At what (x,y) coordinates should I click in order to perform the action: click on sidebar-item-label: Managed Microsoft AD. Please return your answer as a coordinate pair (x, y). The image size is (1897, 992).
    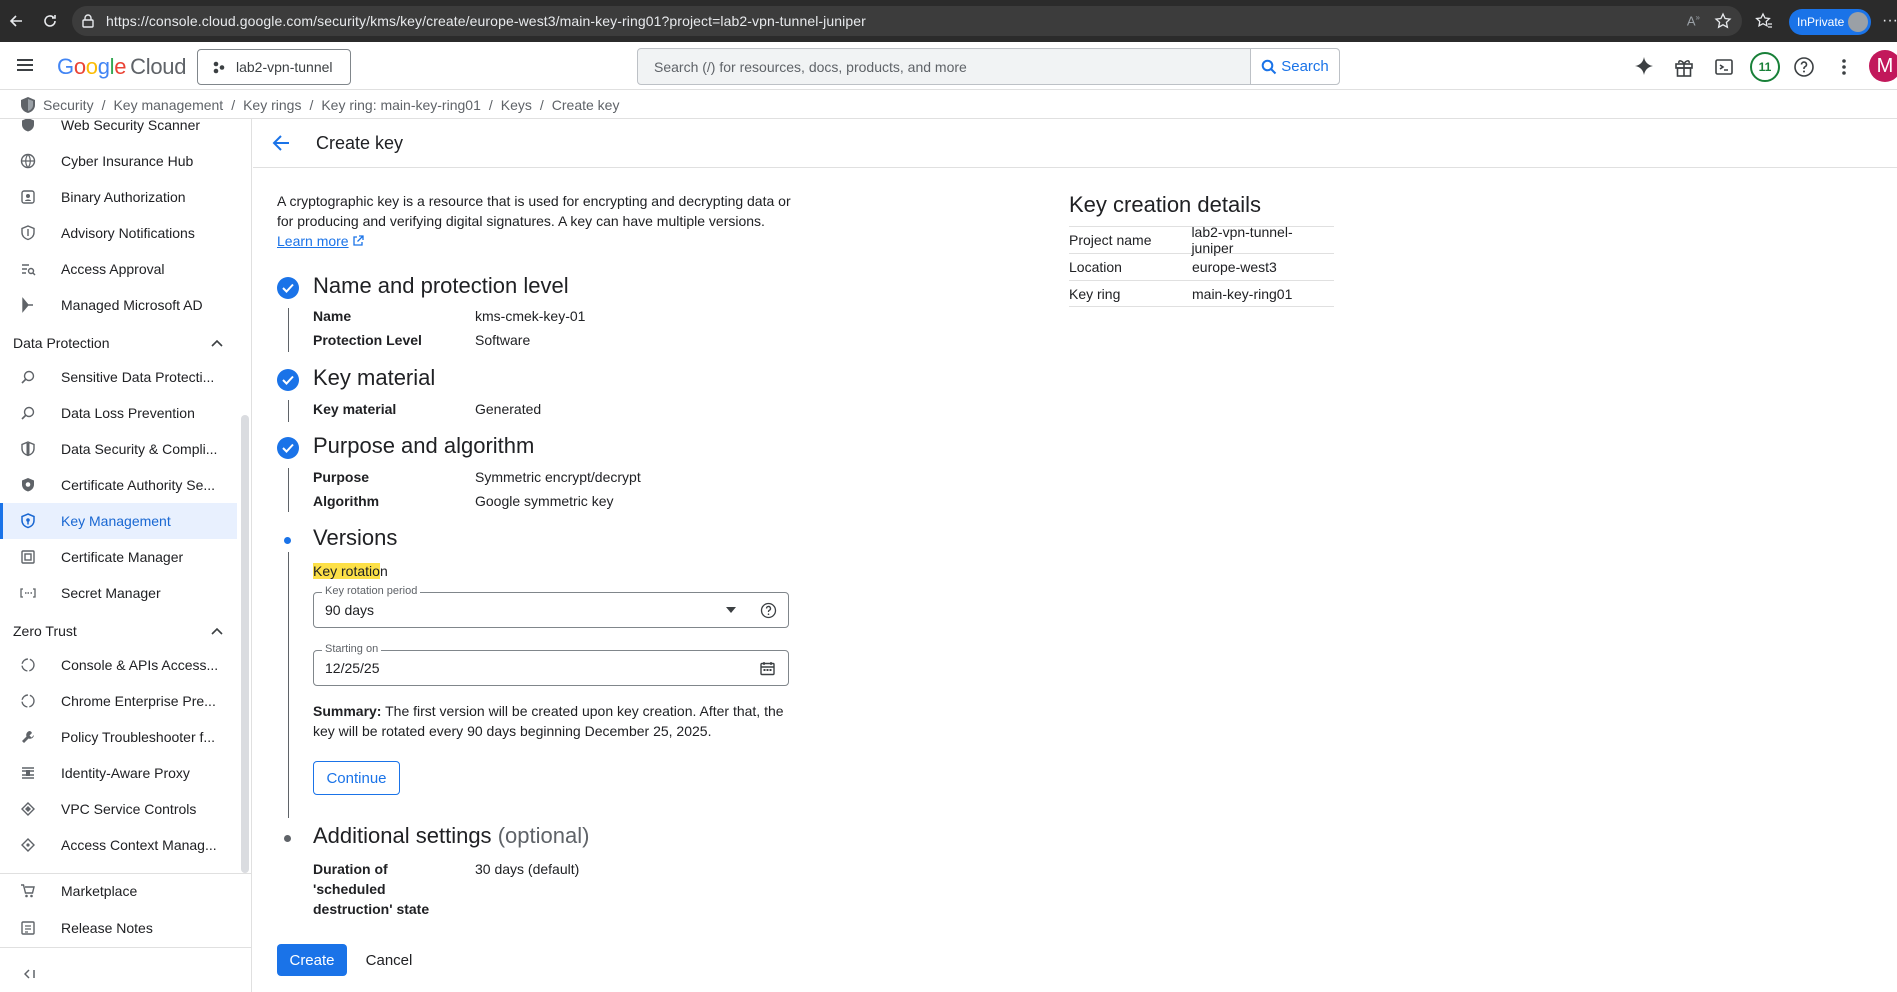
    Looking at the image, I should click on (132, 305).